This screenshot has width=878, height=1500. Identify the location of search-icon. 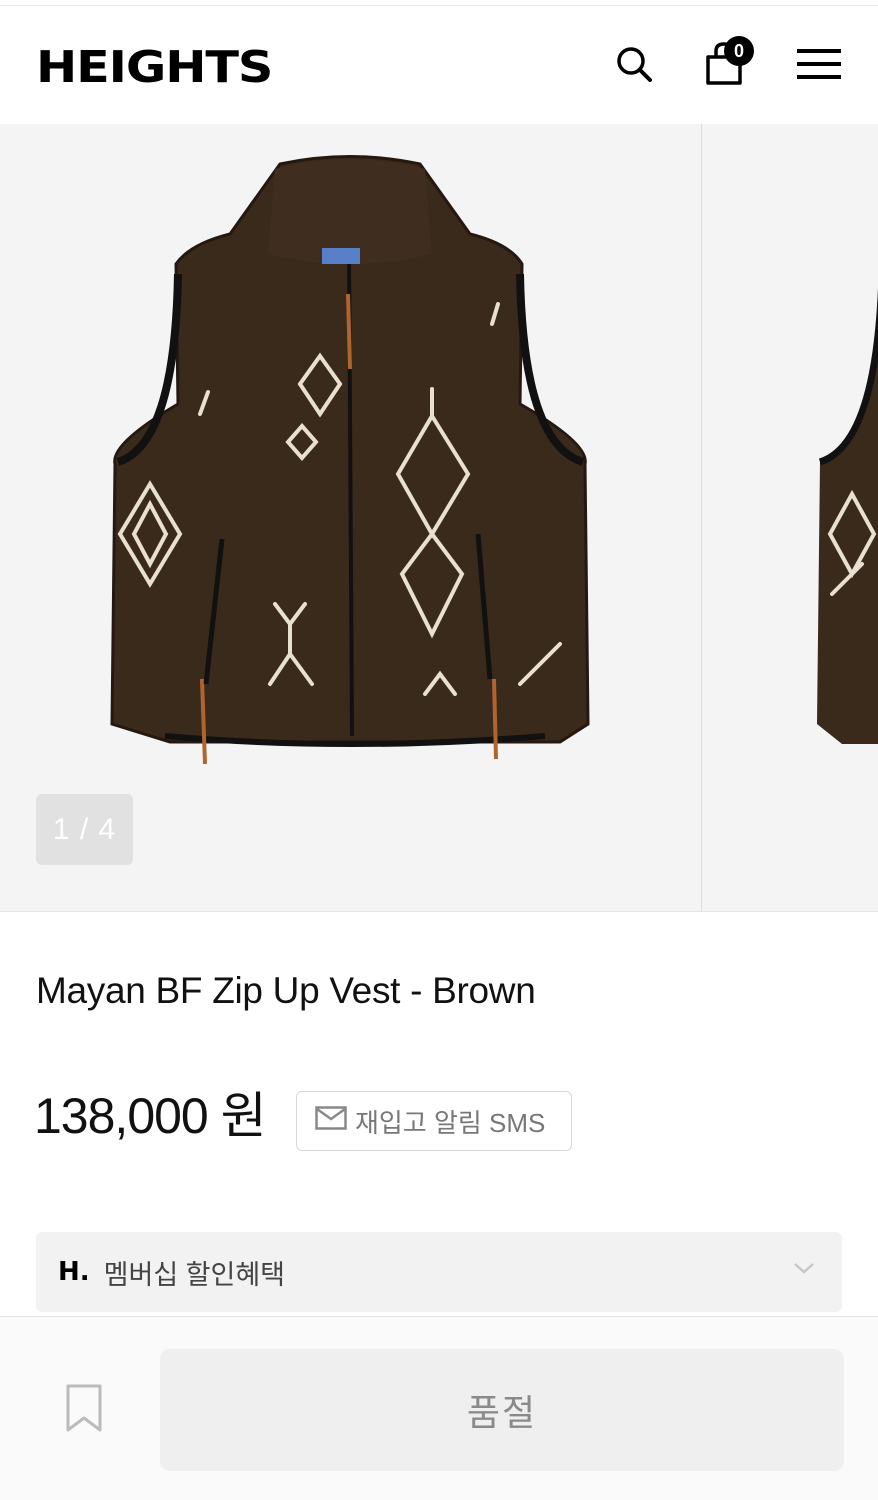
(634, 64).